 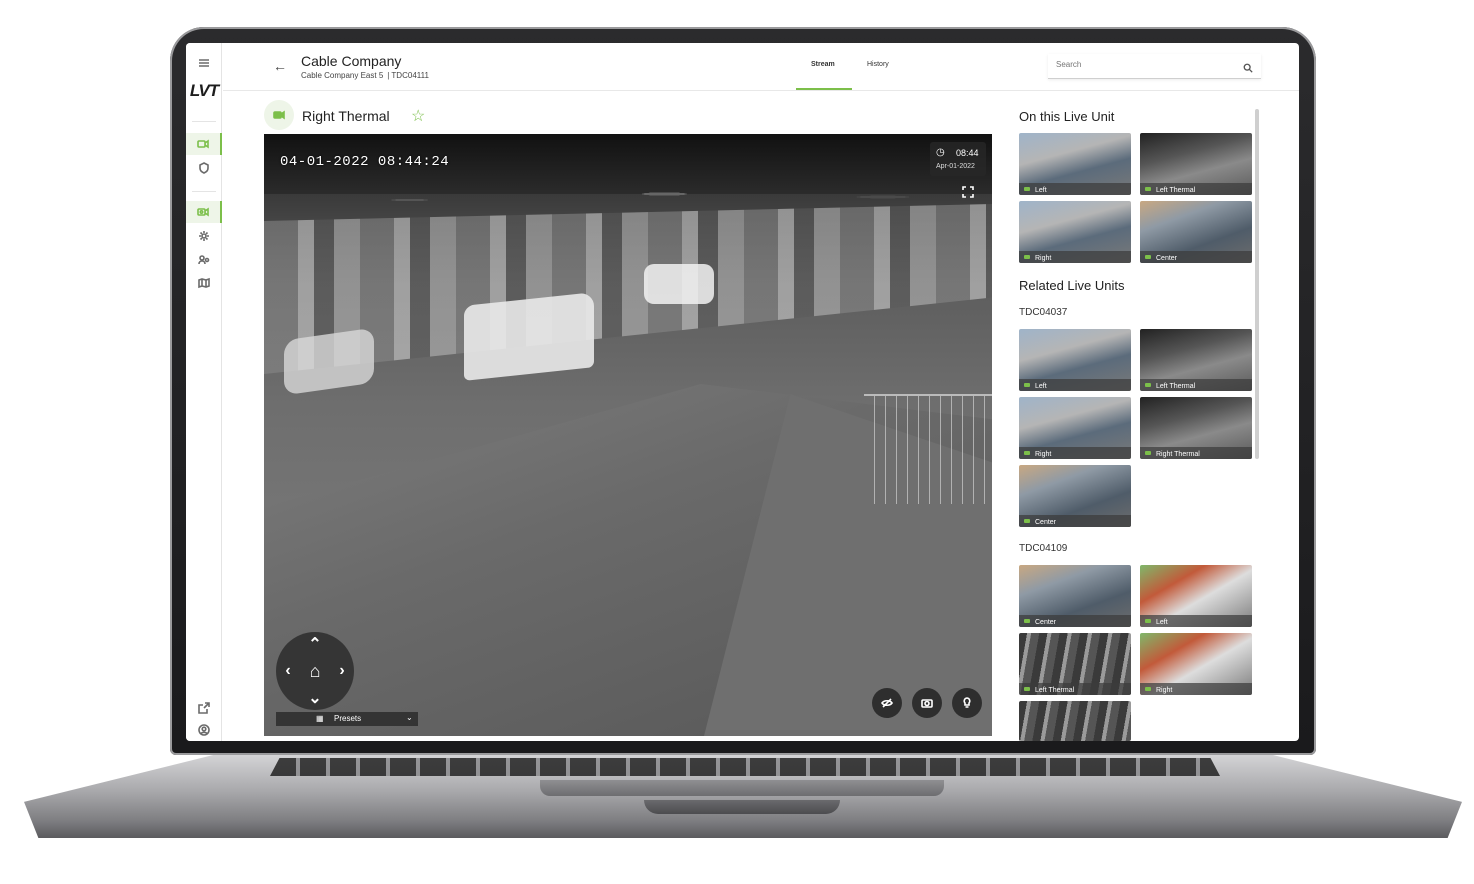 I want to click on privacy-icon, so click(x=887, y=703).